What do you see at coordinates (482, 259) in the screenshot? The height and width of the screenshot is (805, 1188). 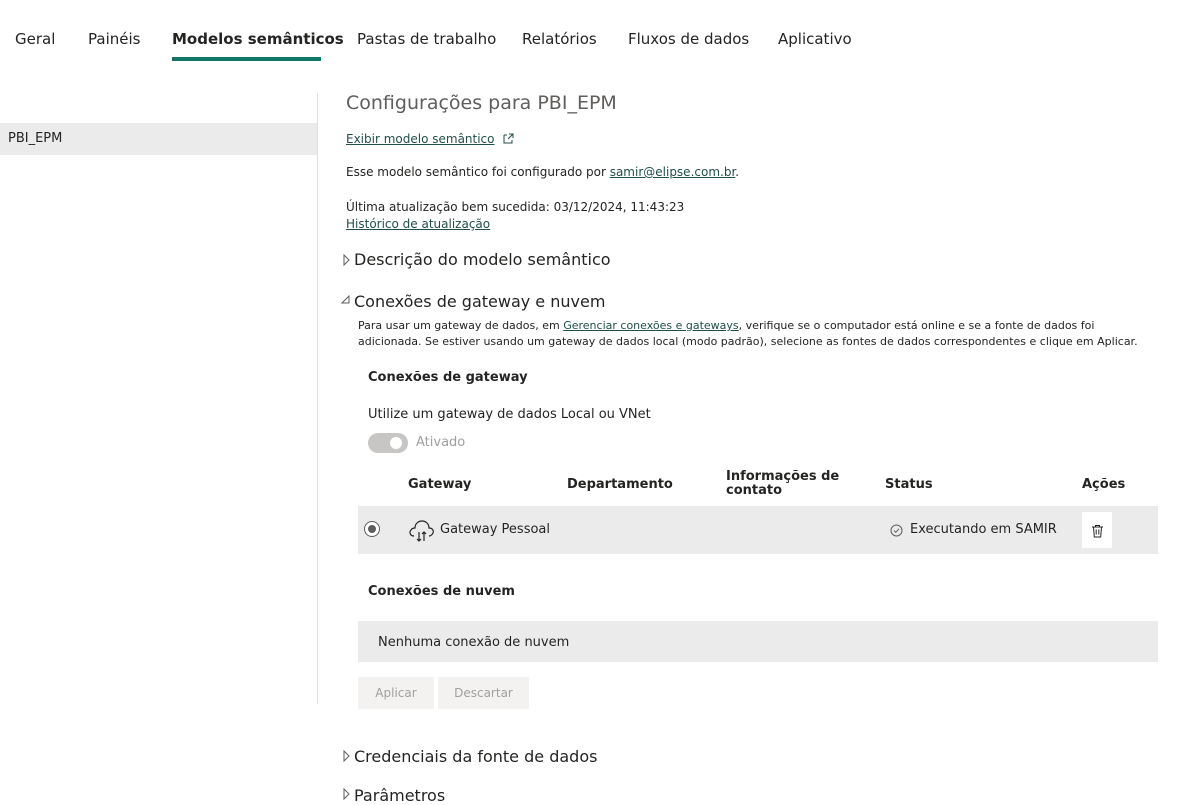 I see `section-description-header: Descrição do modelo semântico` at bounding box center [482, 259].